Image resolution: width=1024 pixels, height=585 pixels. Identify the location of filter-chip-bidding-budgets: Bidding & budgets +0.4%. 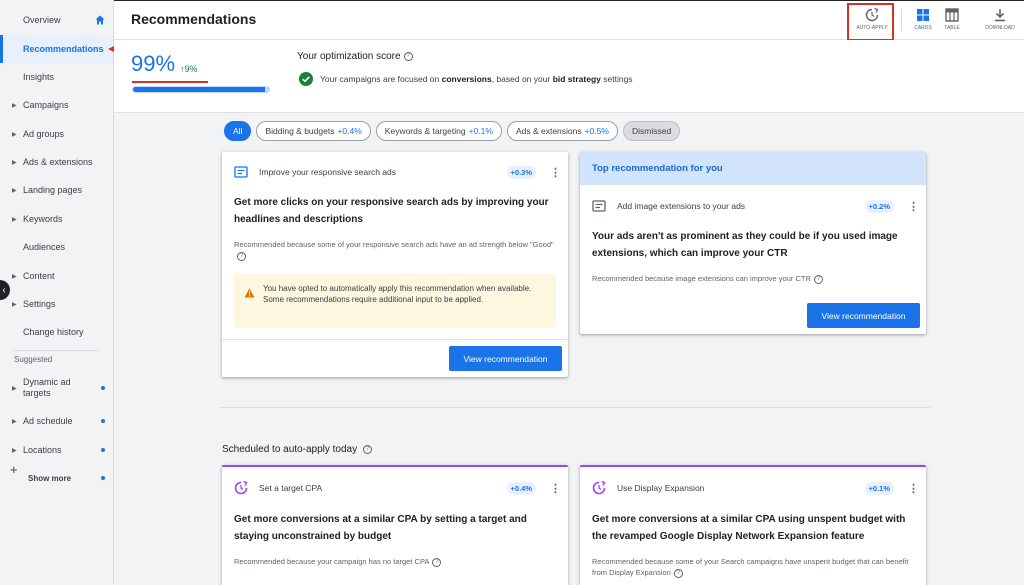
(313, 131).